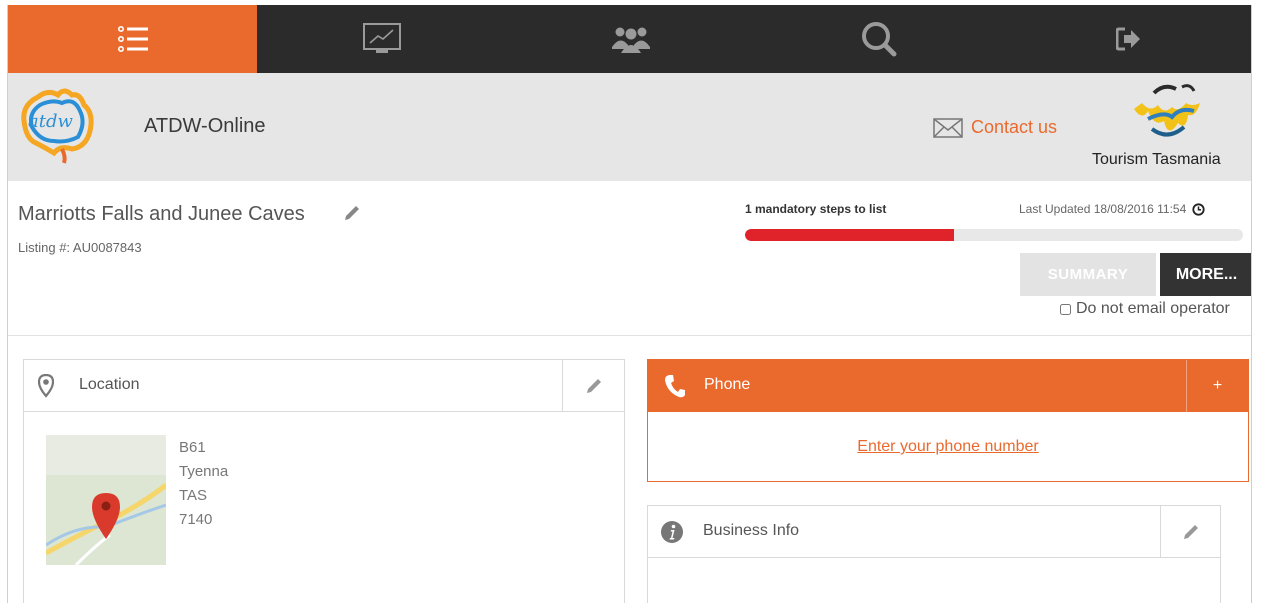 The width and height of the screenshot is (1271, 603). What do you see at coordinates (203, 484) in the screenshot?
I see `location-address: B61 Tyenna TAS 7140` at bounding box center [203, 484].